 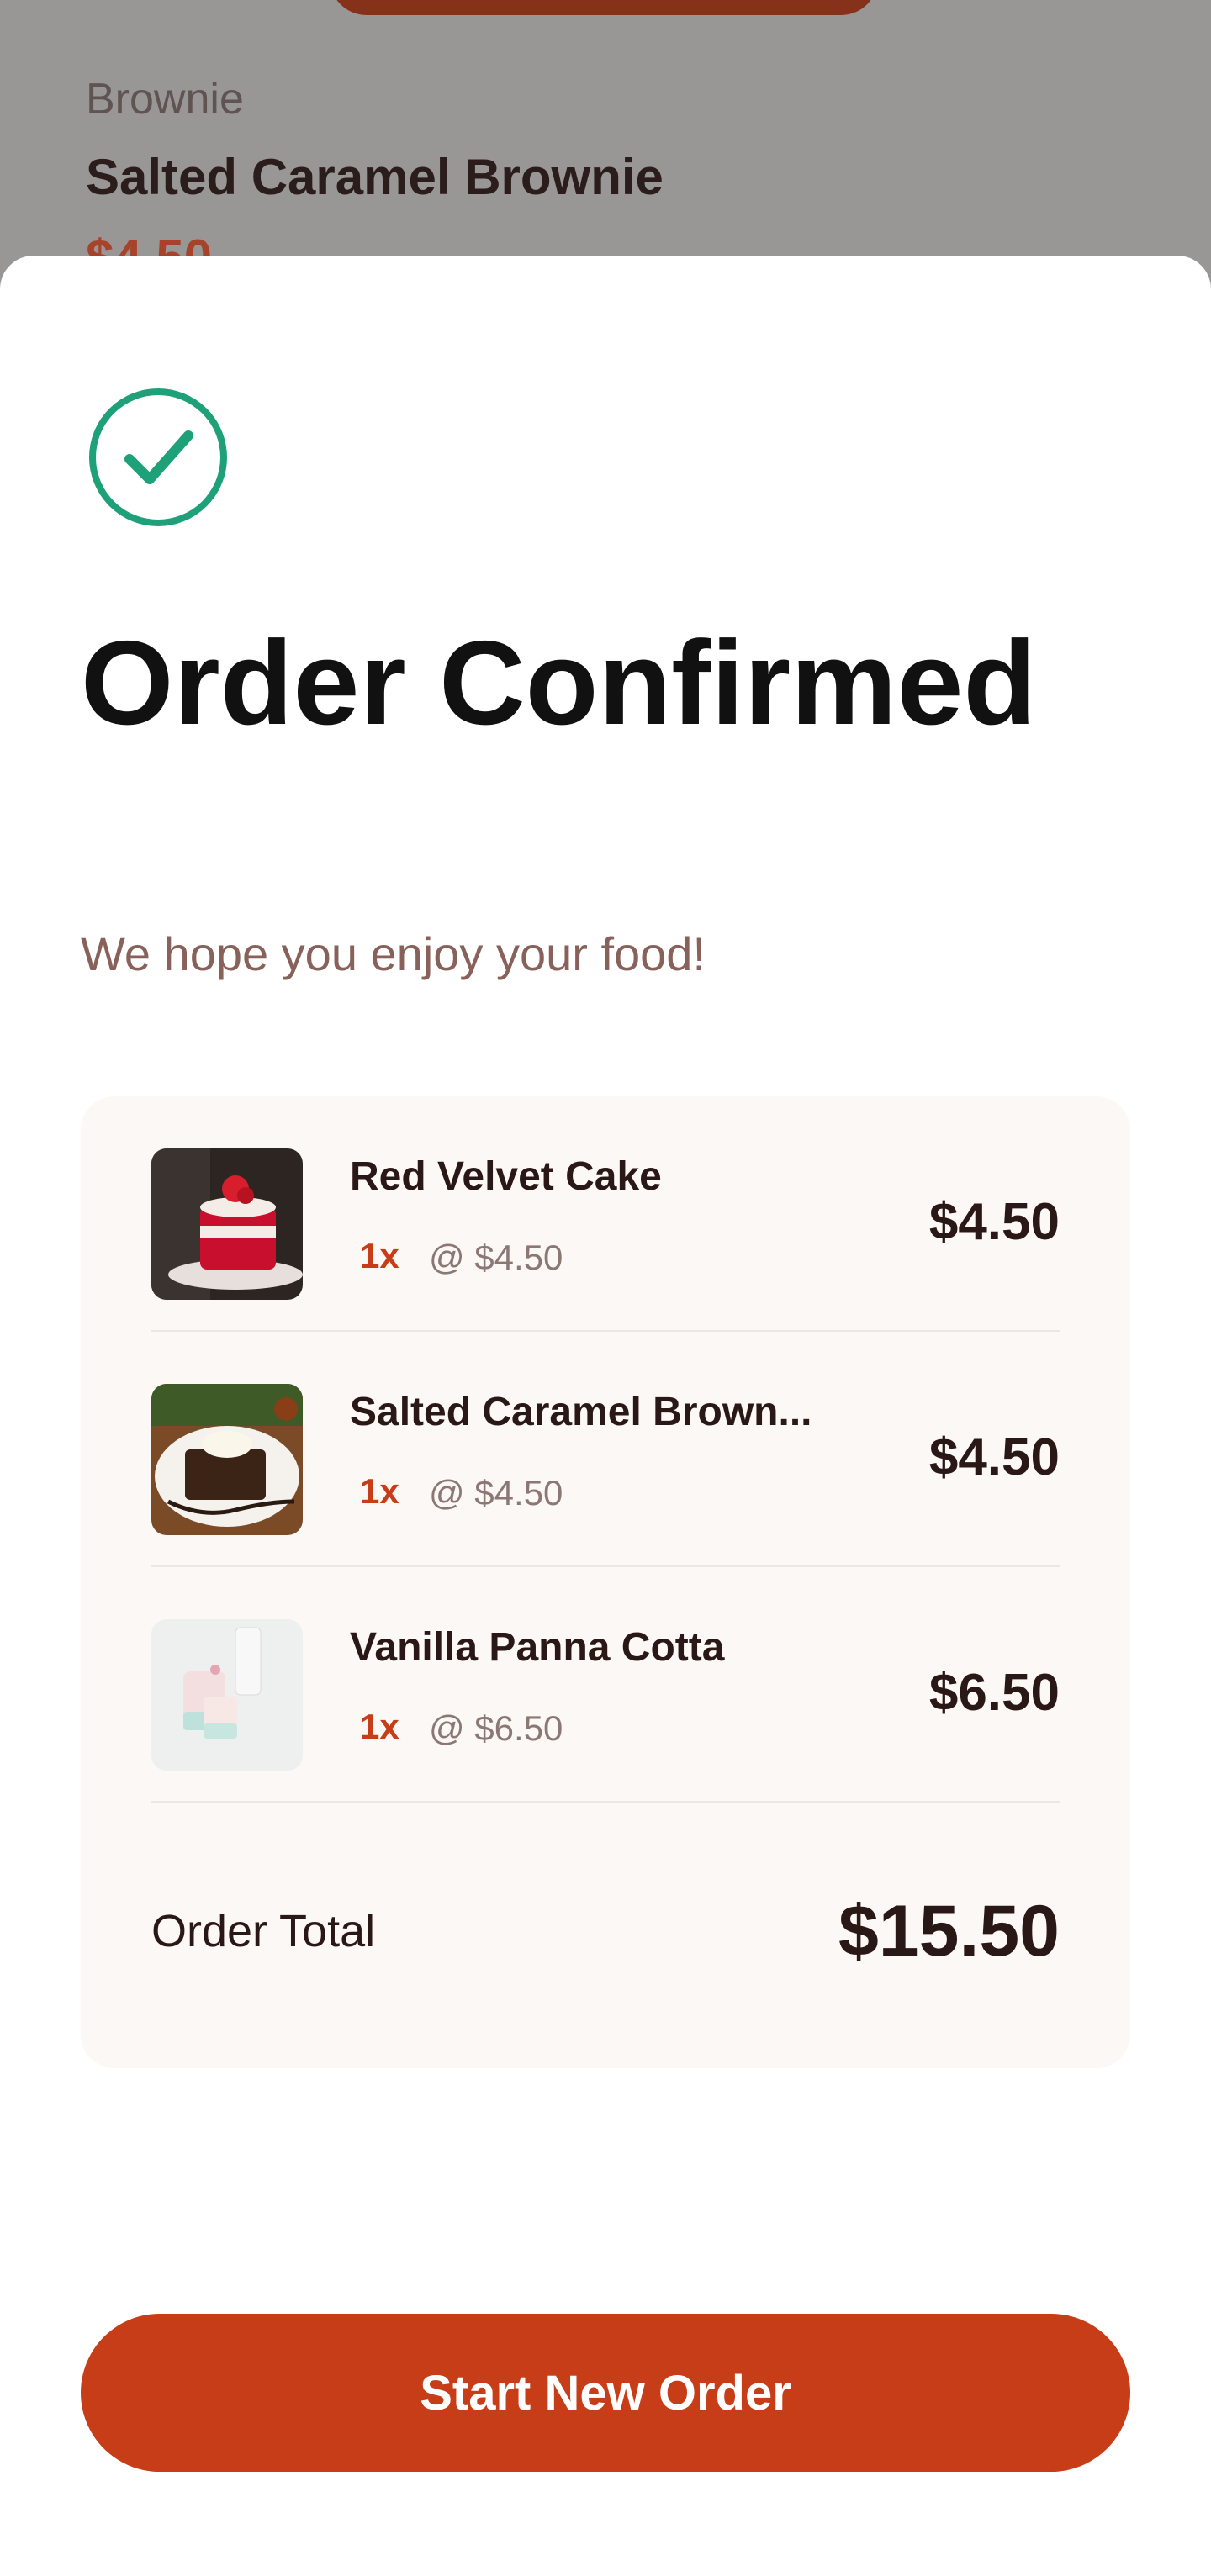 I want to click on item-unit-price: @ $6.50, so click(x=496, y=1728).